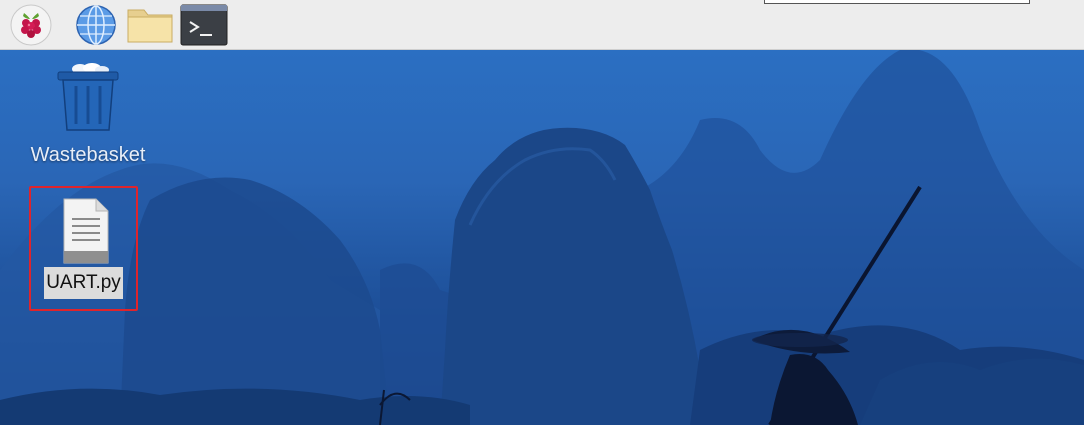 The height and width of the screenshot is (425, 1084). What do you see at coordinates (88, 115) in the screenshot?
I see `desktop-item-wastebasket: Wastebasket` at bounding box center [88, 115].